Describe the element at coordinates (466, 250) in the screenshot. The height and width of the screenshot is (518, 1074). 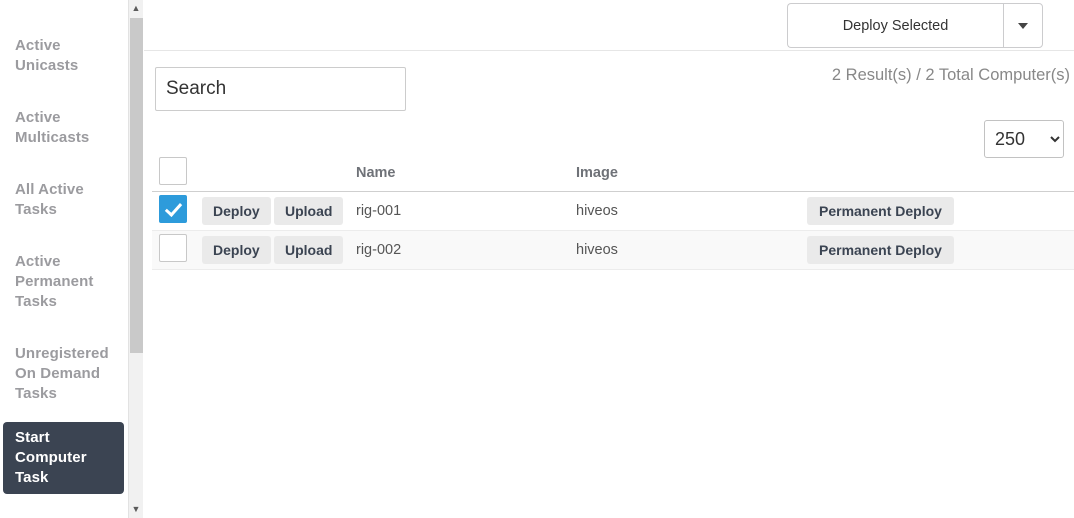
I see `row-name-cell: rig-002` at that location.